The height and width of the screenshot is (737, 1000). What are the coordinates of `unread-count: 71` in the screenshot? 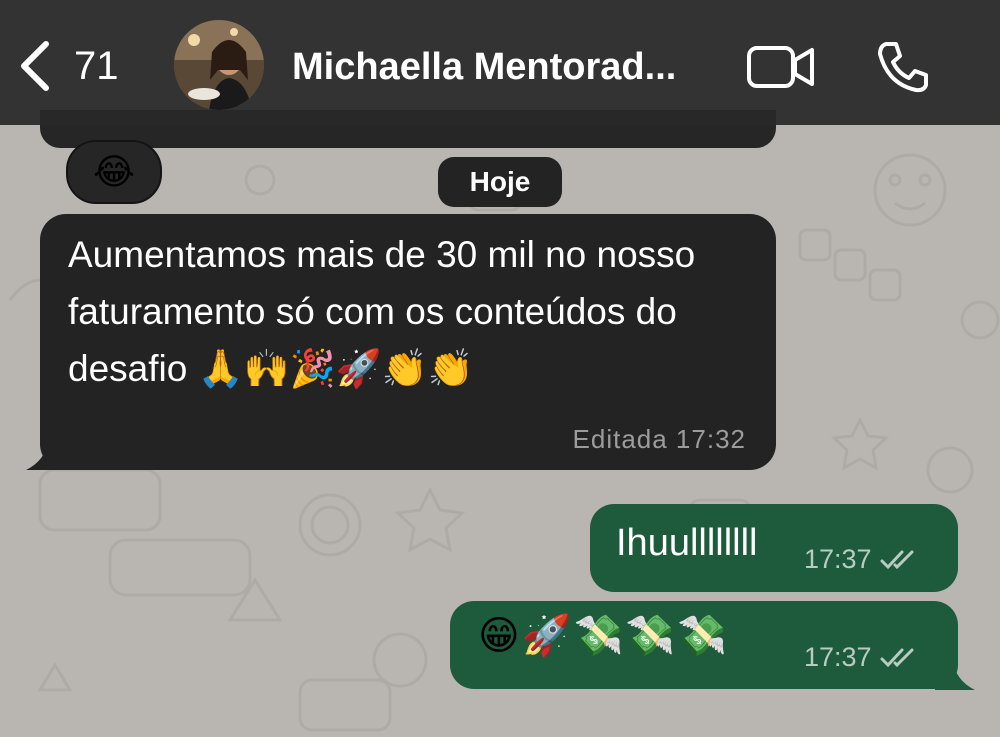 It's located at (96, 65).